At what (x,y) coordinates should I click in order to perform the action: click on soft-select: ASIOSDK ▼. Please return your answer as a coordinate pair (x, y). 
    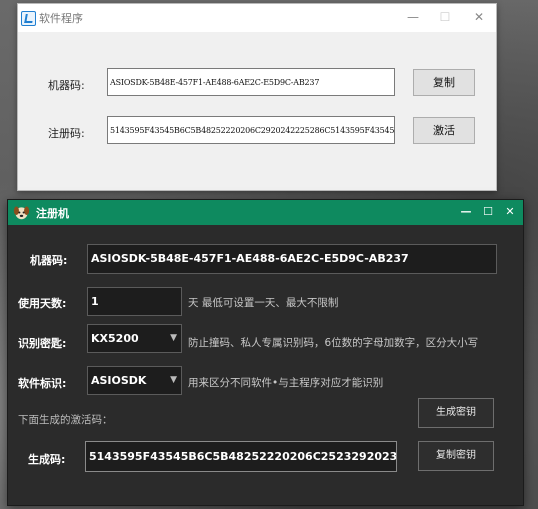
    Looking at the image, I should click on (134, 380).